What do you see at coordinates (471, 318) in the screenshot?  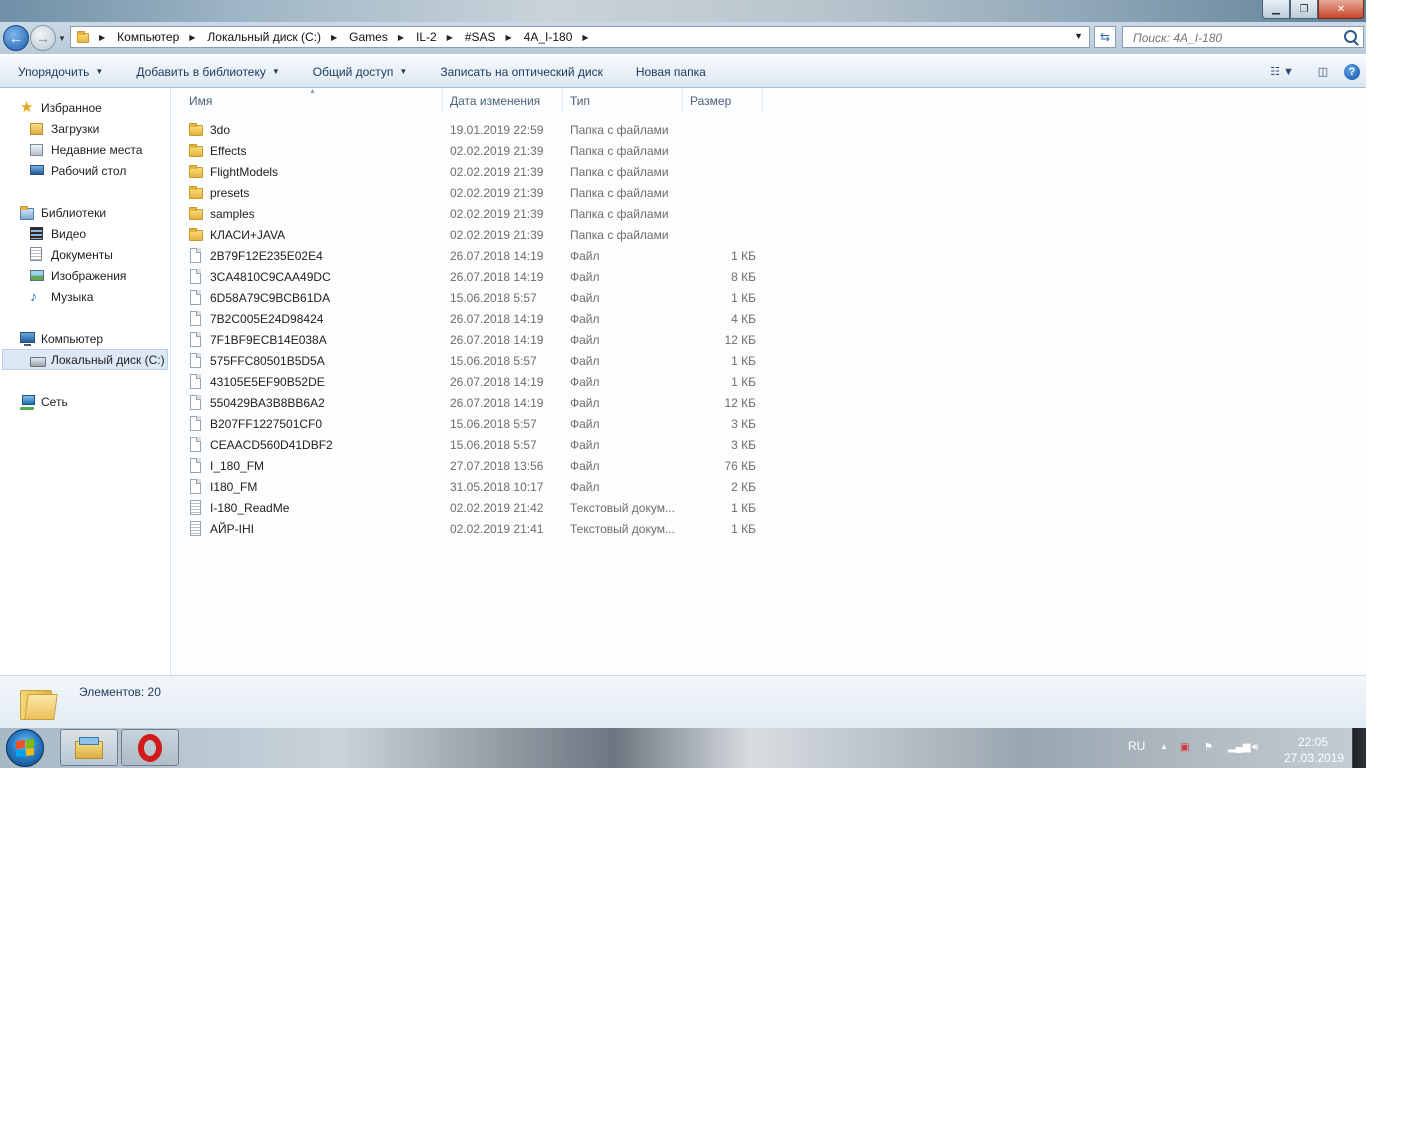 I see `file-row: 7B2C005E24D98424 26.07.2018 14:19 Файл 4 КБ` at bounding box center [471, 318].